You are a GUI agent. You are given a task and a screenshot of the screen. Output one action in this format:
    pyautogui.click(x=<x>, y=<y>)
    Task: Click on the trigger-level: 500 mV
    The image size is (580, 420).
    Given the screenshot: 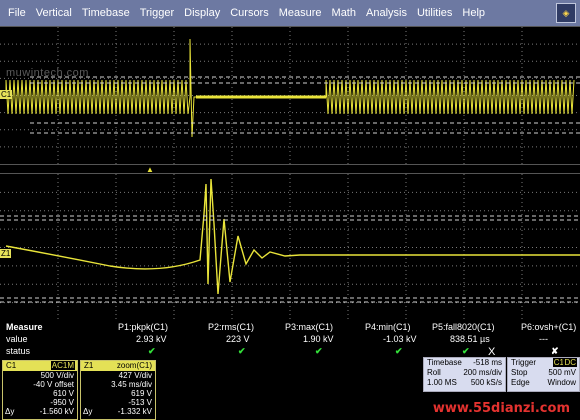 What is the action you would take?
    pyautogui.click(x=562, y=372)
    